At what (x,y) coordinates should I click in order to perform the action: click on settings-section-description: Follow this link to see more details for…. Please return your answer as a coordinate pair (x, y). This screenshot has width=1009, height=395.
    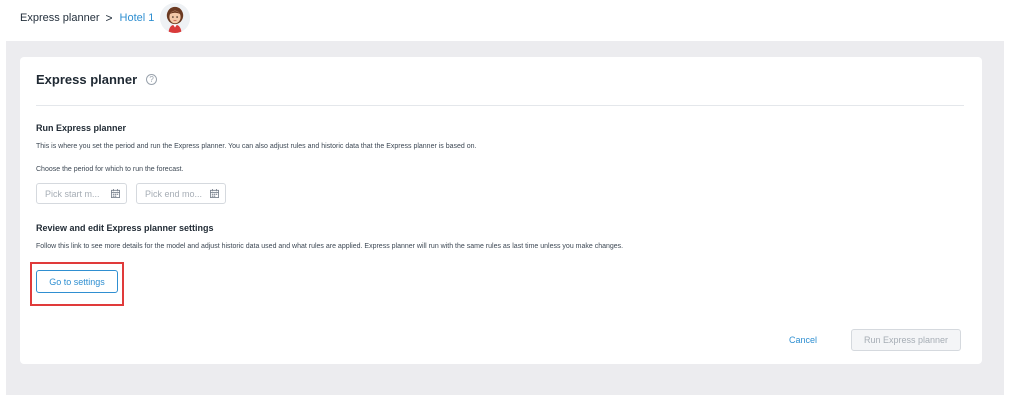
    Looking at the image, I should click on (330, 246).